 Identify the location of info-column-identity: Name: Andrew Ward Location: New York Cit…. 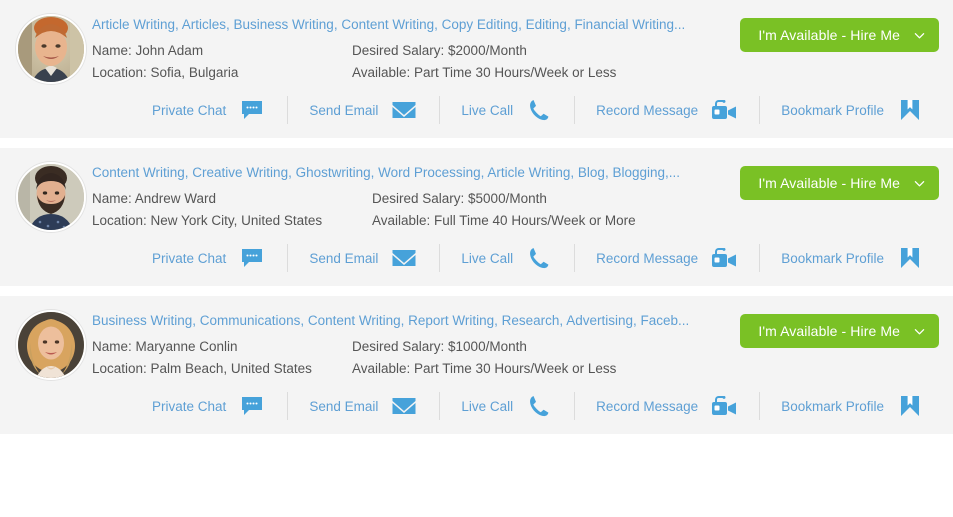
(232, 210).